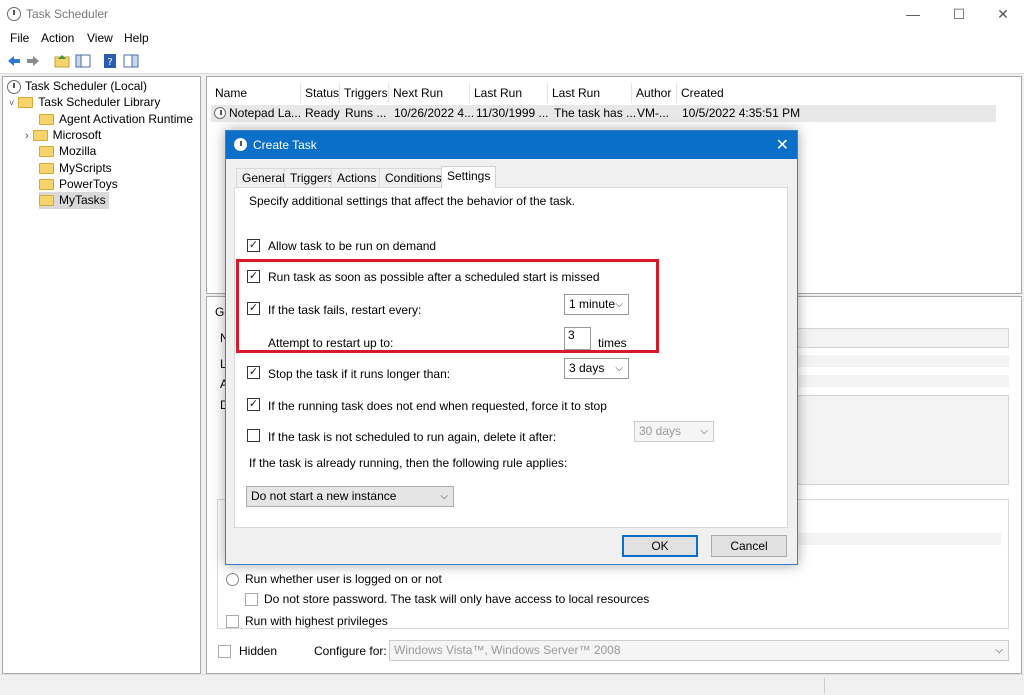 The image size is (1024, 695). Describe the element at coordinates (903, 440) in the screenshot. I see `detail-description-field` at that location.